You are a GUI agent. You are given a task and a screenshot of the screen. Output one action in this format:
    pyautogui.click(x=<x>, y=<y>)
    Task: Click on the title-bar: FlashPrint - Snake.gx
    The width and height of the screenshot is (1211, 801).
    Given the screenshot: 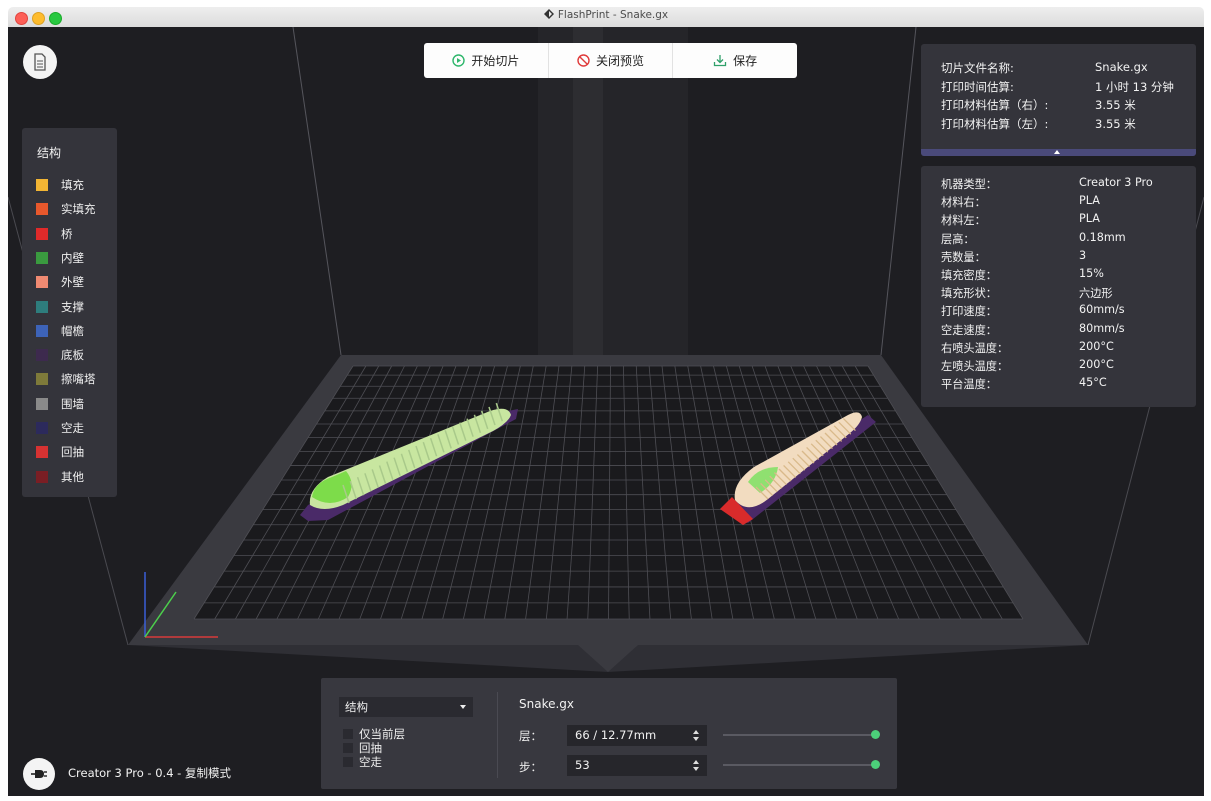 What is the action you would take?
    pyautogui.click(x=606, y=17)
    